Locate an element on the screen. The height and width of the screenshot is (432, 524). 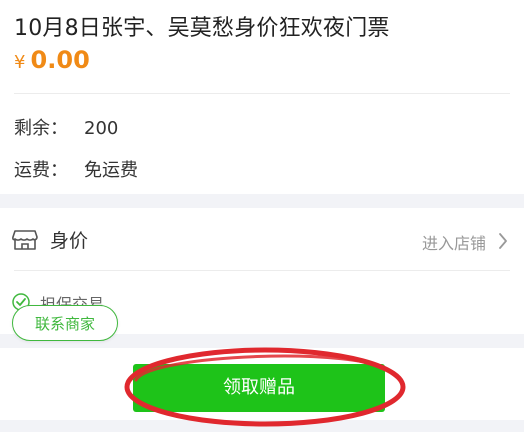
section-gap is located at coordinates (262, 201).